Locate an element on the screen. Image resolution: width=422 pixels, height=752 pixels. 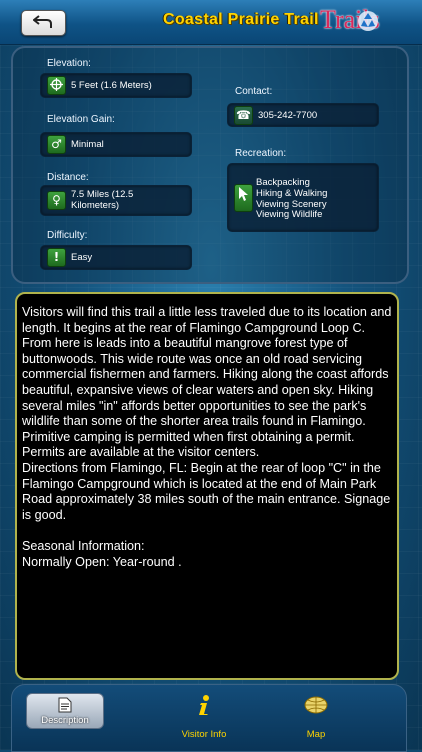
tab-visitor-info: Visitor Info is located at coordinates (204, 716).